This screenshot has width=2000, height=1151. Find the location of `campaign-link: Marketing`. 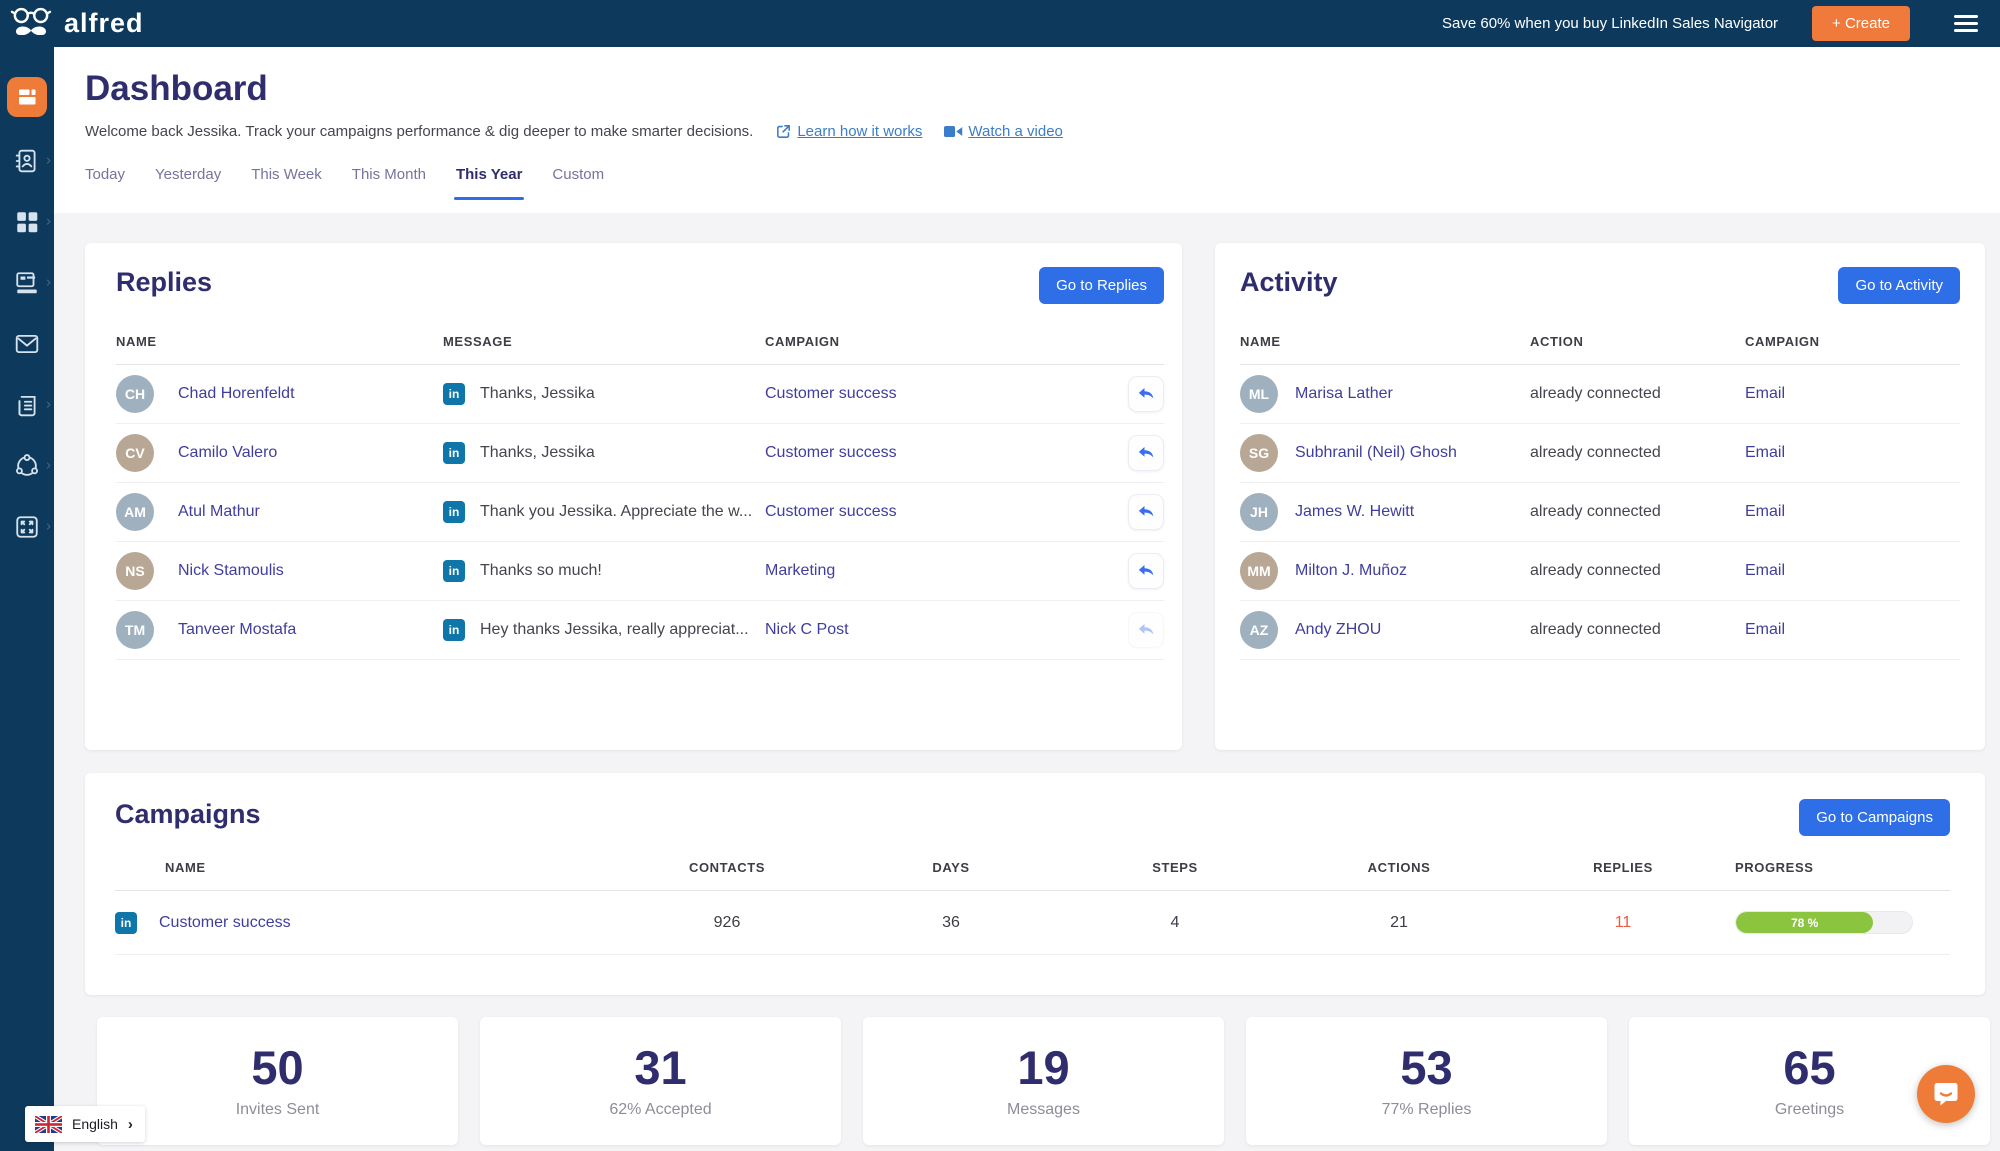

campaign-link: Marketing is located at coordinates (928, 571).